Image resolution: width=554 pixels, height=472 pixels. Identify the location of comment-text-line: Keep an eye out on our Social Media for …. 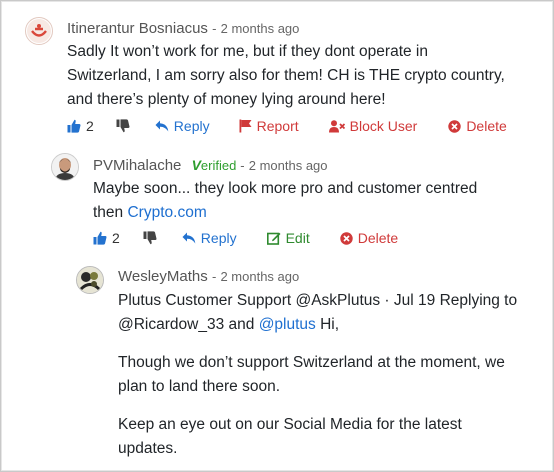
(290, 424).